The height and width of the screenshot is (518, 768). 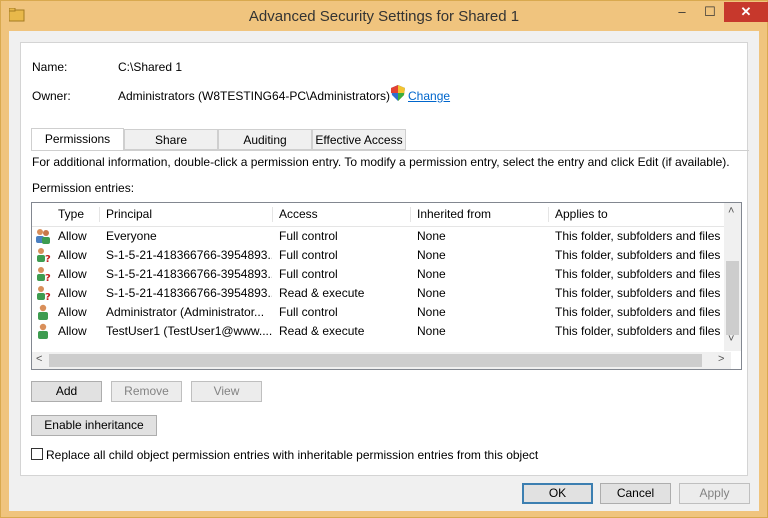 I want to click on cell-principal: Everyone, so click(x=131, y=236).